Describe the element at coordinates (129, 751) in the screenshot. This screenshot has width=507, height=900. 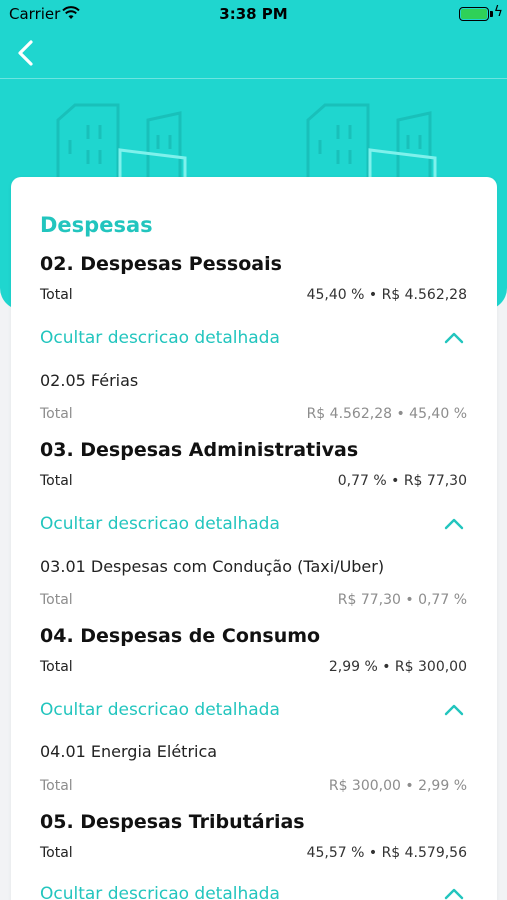
I see `detail-item-name: 04.01 Energia Elétrica` at that location.